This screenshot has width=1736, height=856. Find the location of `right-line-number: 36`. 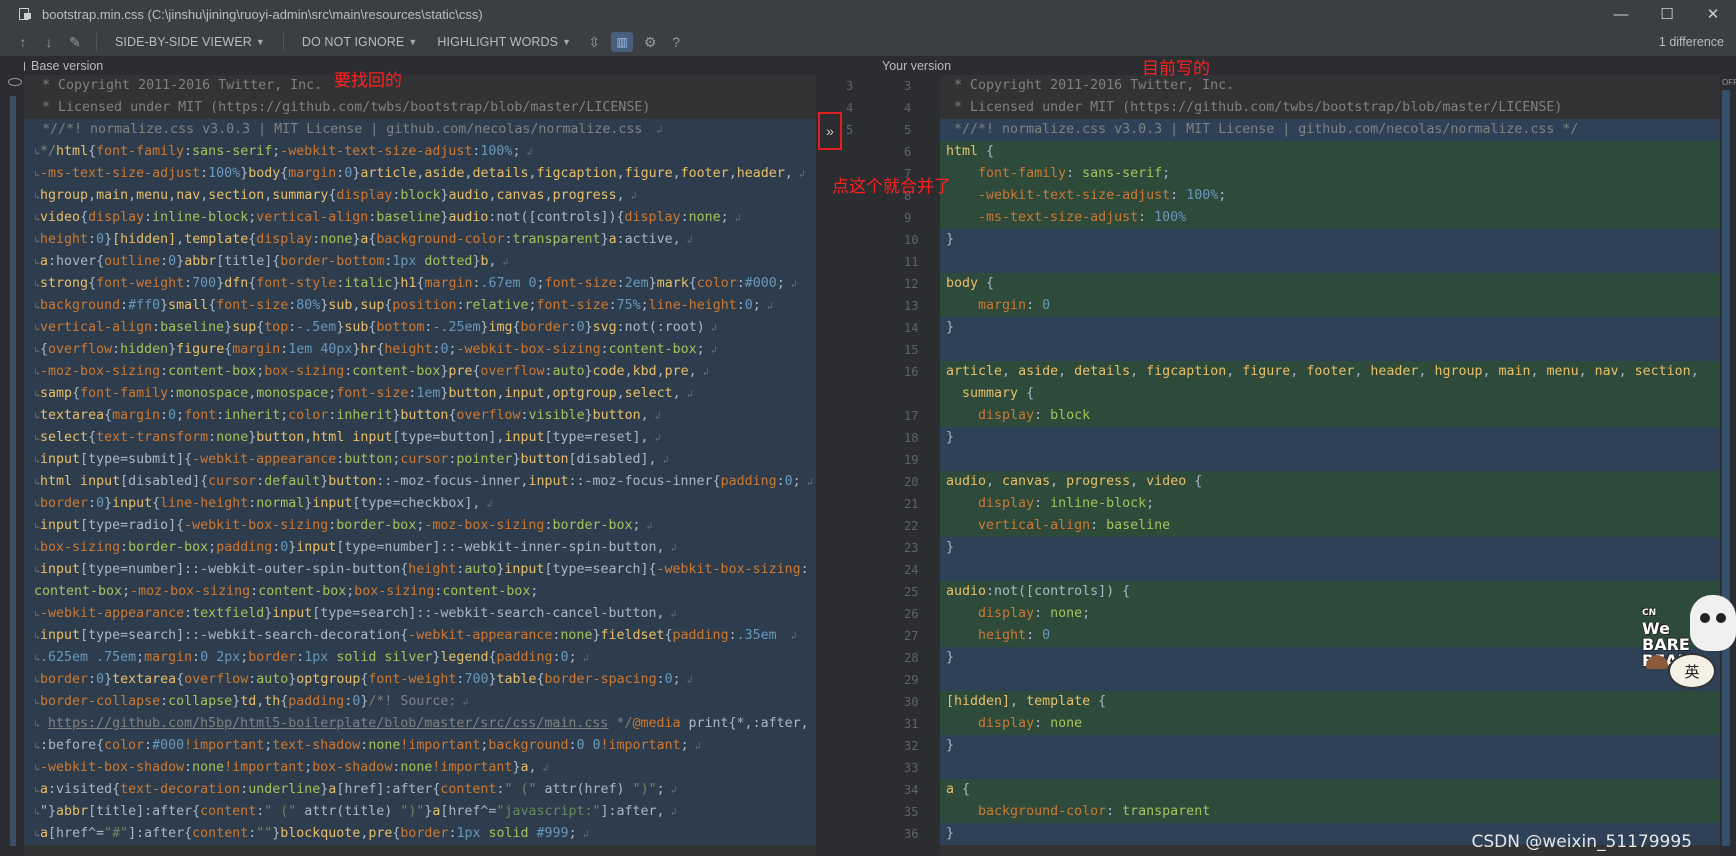

right-line-number: 36 is located at coordinates (911, 834).